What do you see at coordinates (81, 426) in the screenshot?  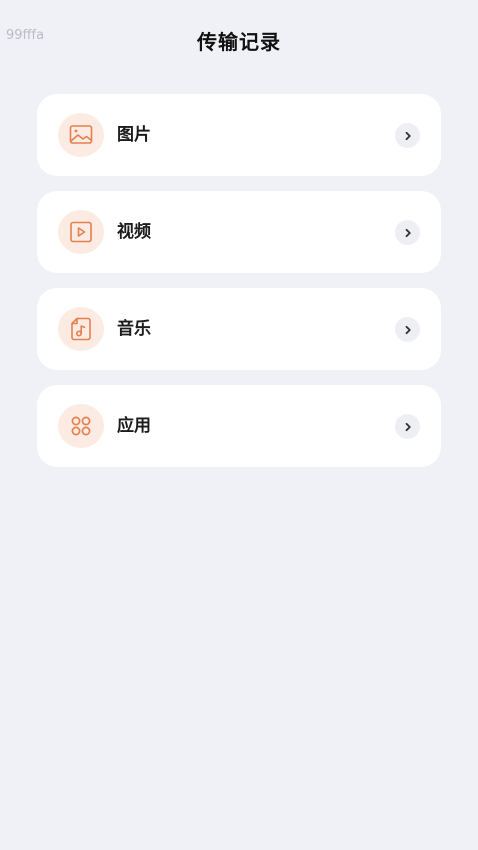 I see `apps-grid-icon` at bounding box center [81, 426].